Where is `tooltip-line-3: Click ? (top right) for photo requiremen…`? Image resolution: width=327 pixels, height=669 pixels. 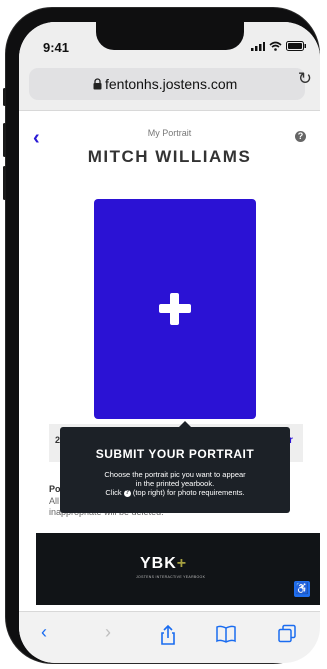 tooltip-line-3: Click ? (top right) for photo requiremen… is located at coordinates (175, 492).